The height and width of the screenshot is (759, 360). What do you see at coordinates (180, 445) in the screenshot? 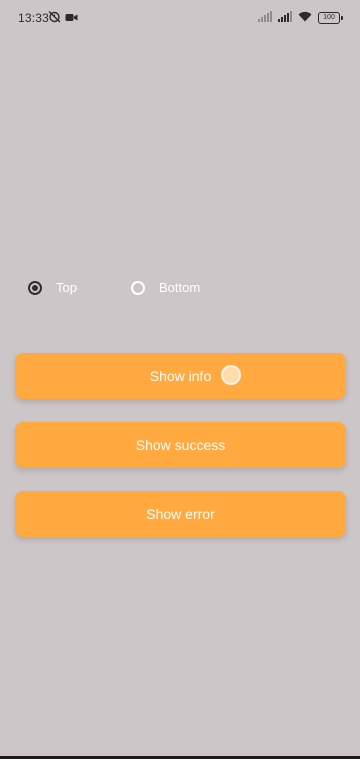
I see `show-success-button: Show success` at bounding box center [180, 445].